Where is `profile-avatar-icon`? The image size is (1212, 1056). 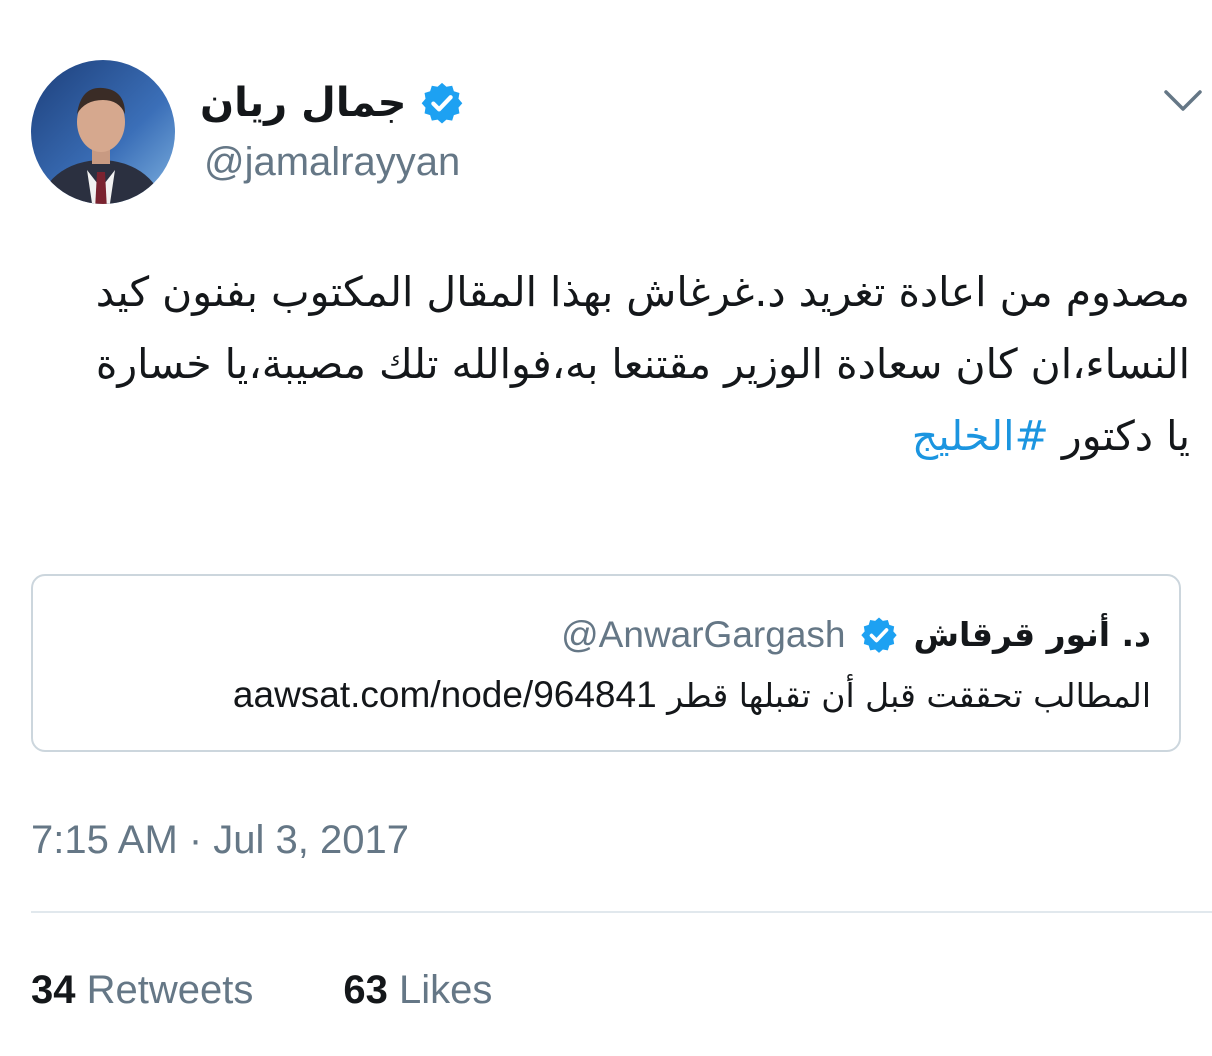 profile-avatar-icon is located at coordinates (103, 132).